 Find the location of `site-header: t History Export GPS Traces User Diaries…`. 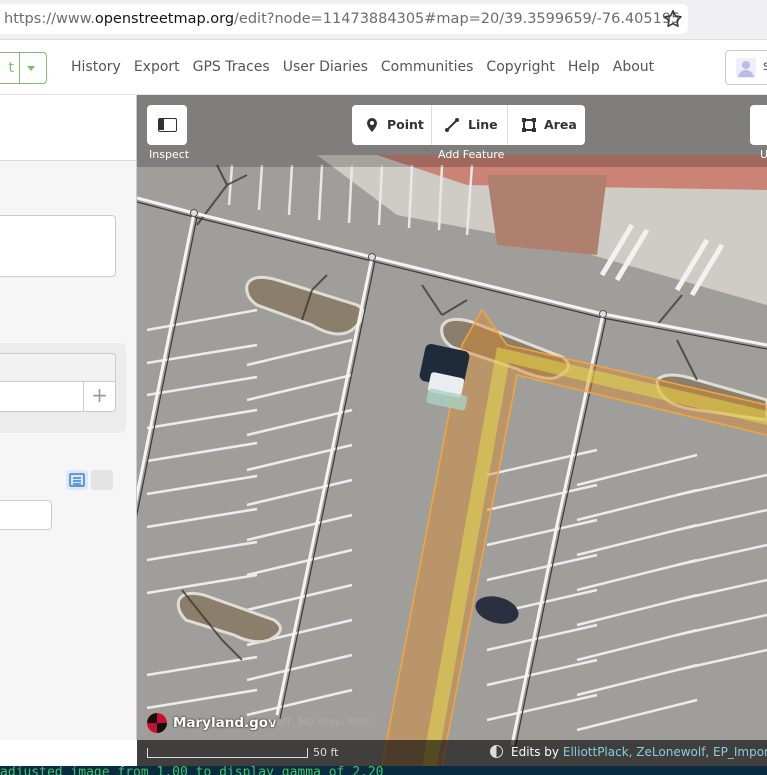

site-header: t History Export GPS Traces User Diaries… is located at coordinates (383, 67).